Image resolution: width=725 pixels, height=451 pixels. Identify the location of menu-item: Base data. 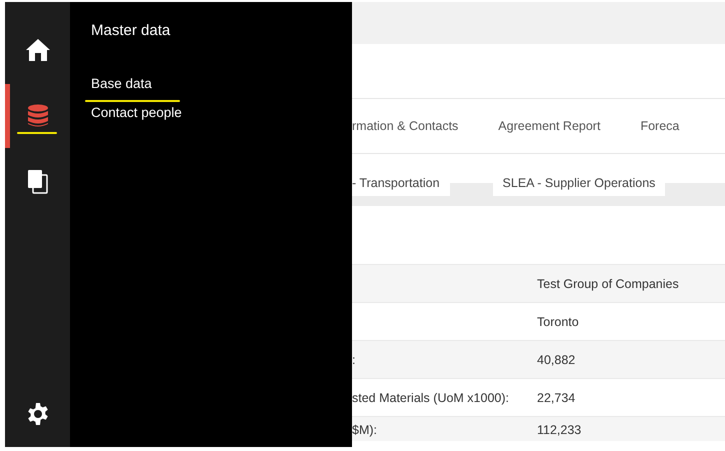
(121, 83).